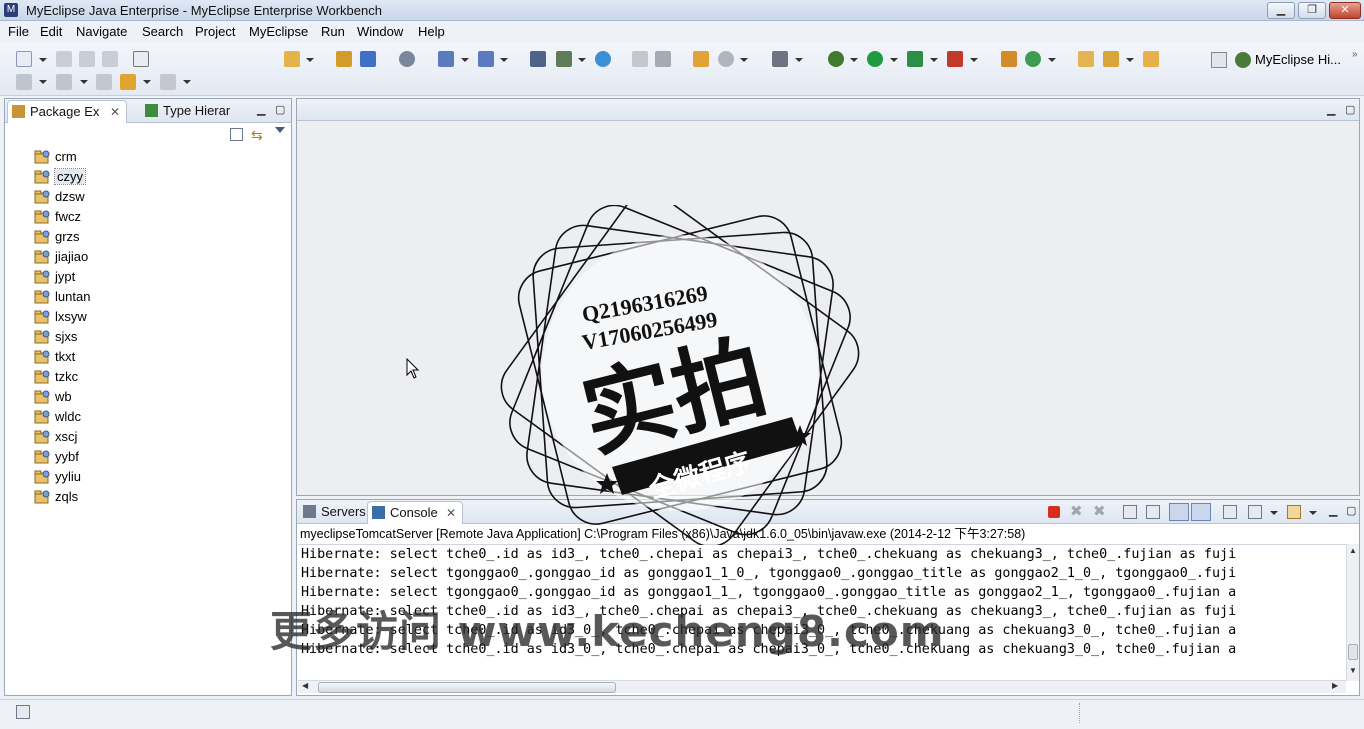  What do you see at coordinates (1281, 10) in the screenshot?
I see `minimize-button: ▁` at bounding box center [1281, 10].